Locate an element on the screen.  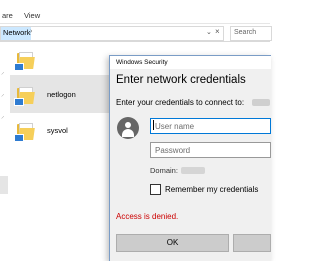
address-bar: Network › ⌄ × is located at coordinates (112, 33).